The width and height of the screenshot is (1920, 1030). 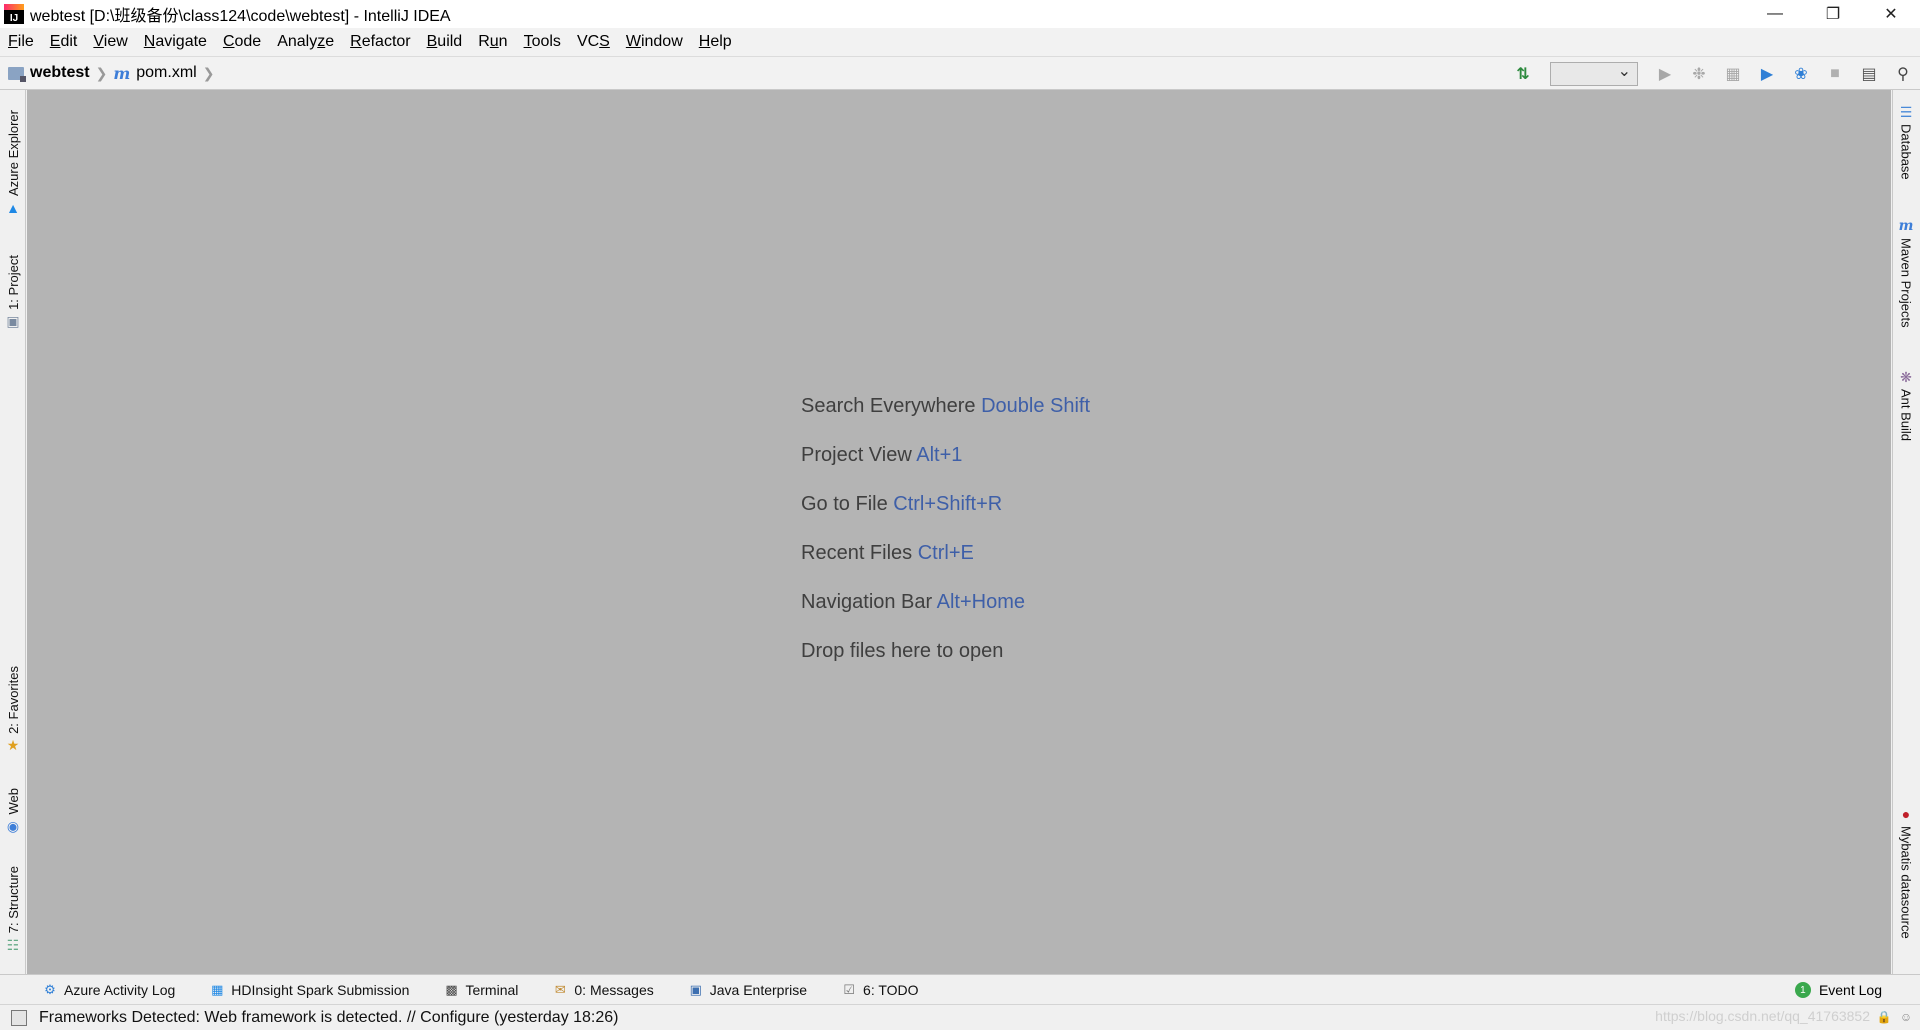 I want to click on toggle-tool-windows-button, so click(x=19, y=1017).